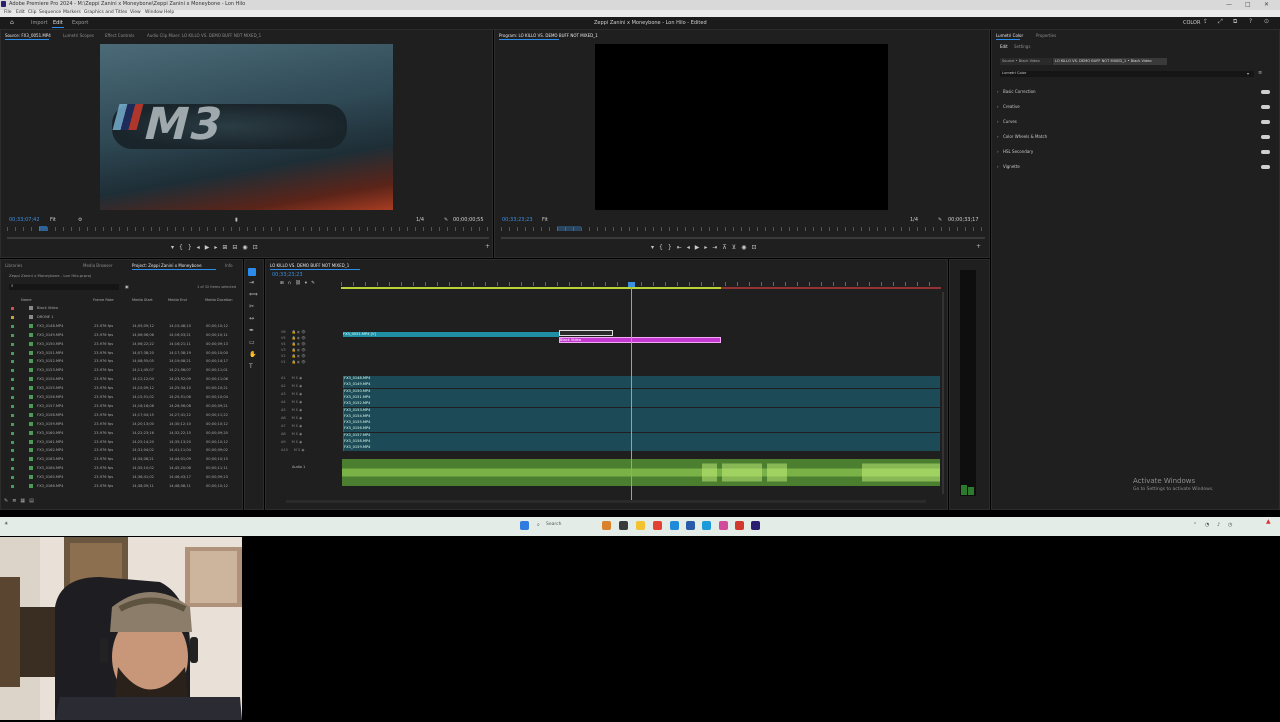 The width and height of the screenshot is (1280, 722). Describe the element at coordinates (311, 419) in the screenshot. I see `audio-track-header: A6 M S ◉` at that location.